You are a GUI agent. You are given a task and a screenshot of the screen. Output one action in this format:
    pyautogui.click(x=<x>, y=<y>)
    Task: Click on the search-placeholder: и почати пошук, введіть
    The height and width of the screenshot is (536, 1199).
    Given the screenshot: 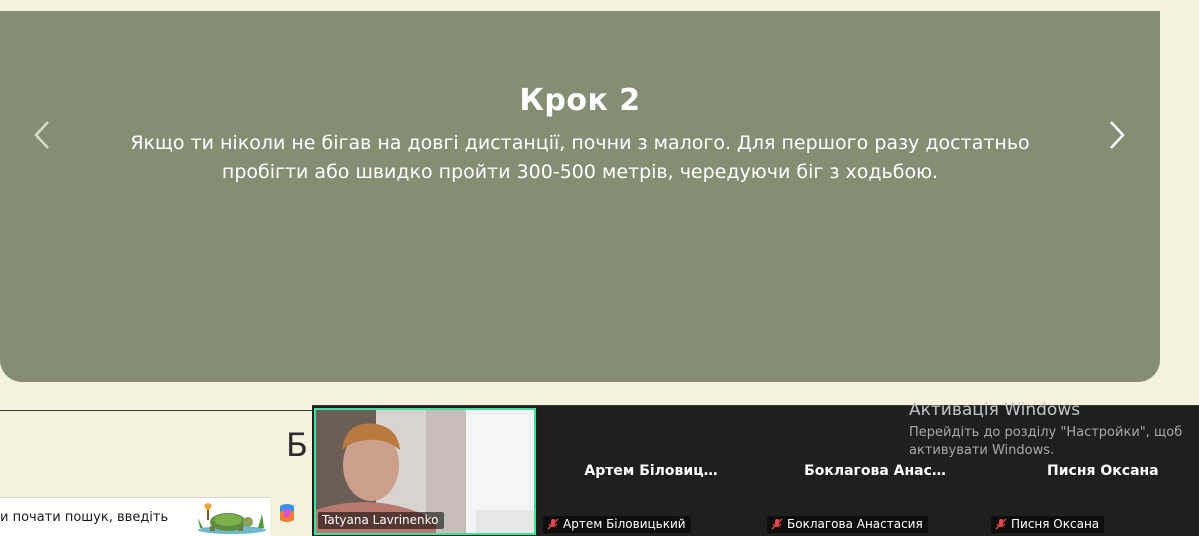 What is the action you would take?
    pyautogui.click(x=84, y=517)
    